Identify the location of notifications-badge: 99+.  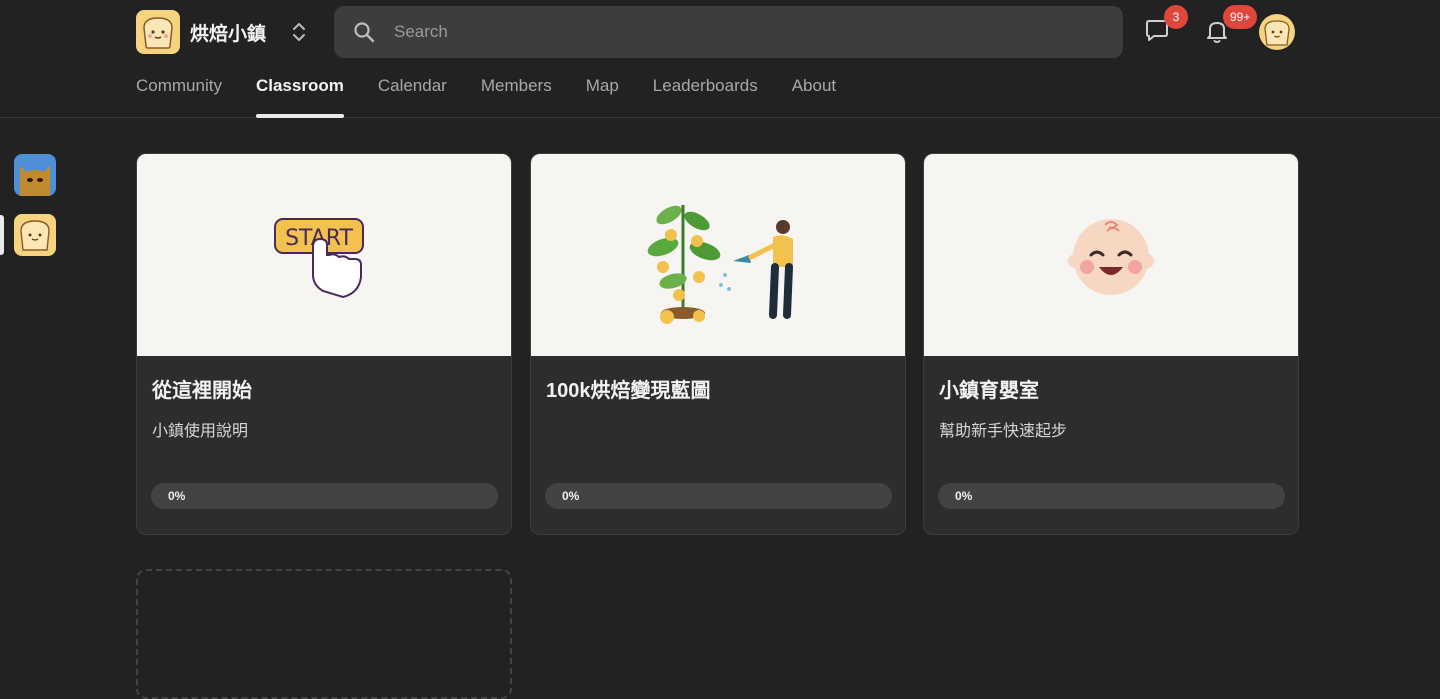
(1240, 17).